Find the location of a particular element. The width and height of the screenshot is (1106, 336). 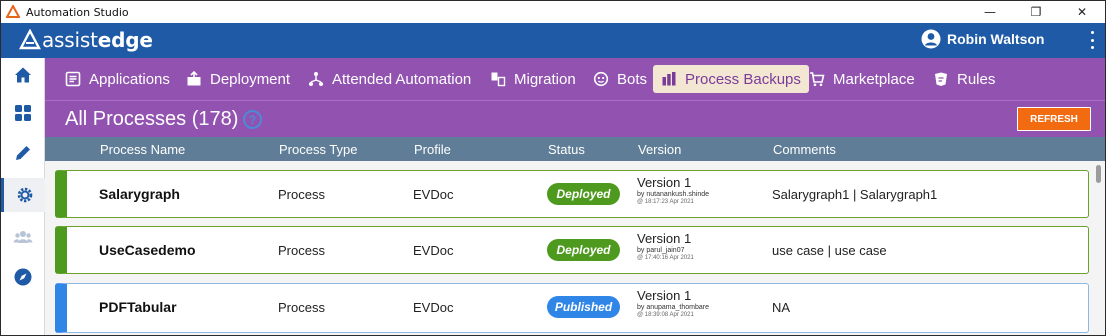

process-comments: NA is located at coordinates (781, 307).